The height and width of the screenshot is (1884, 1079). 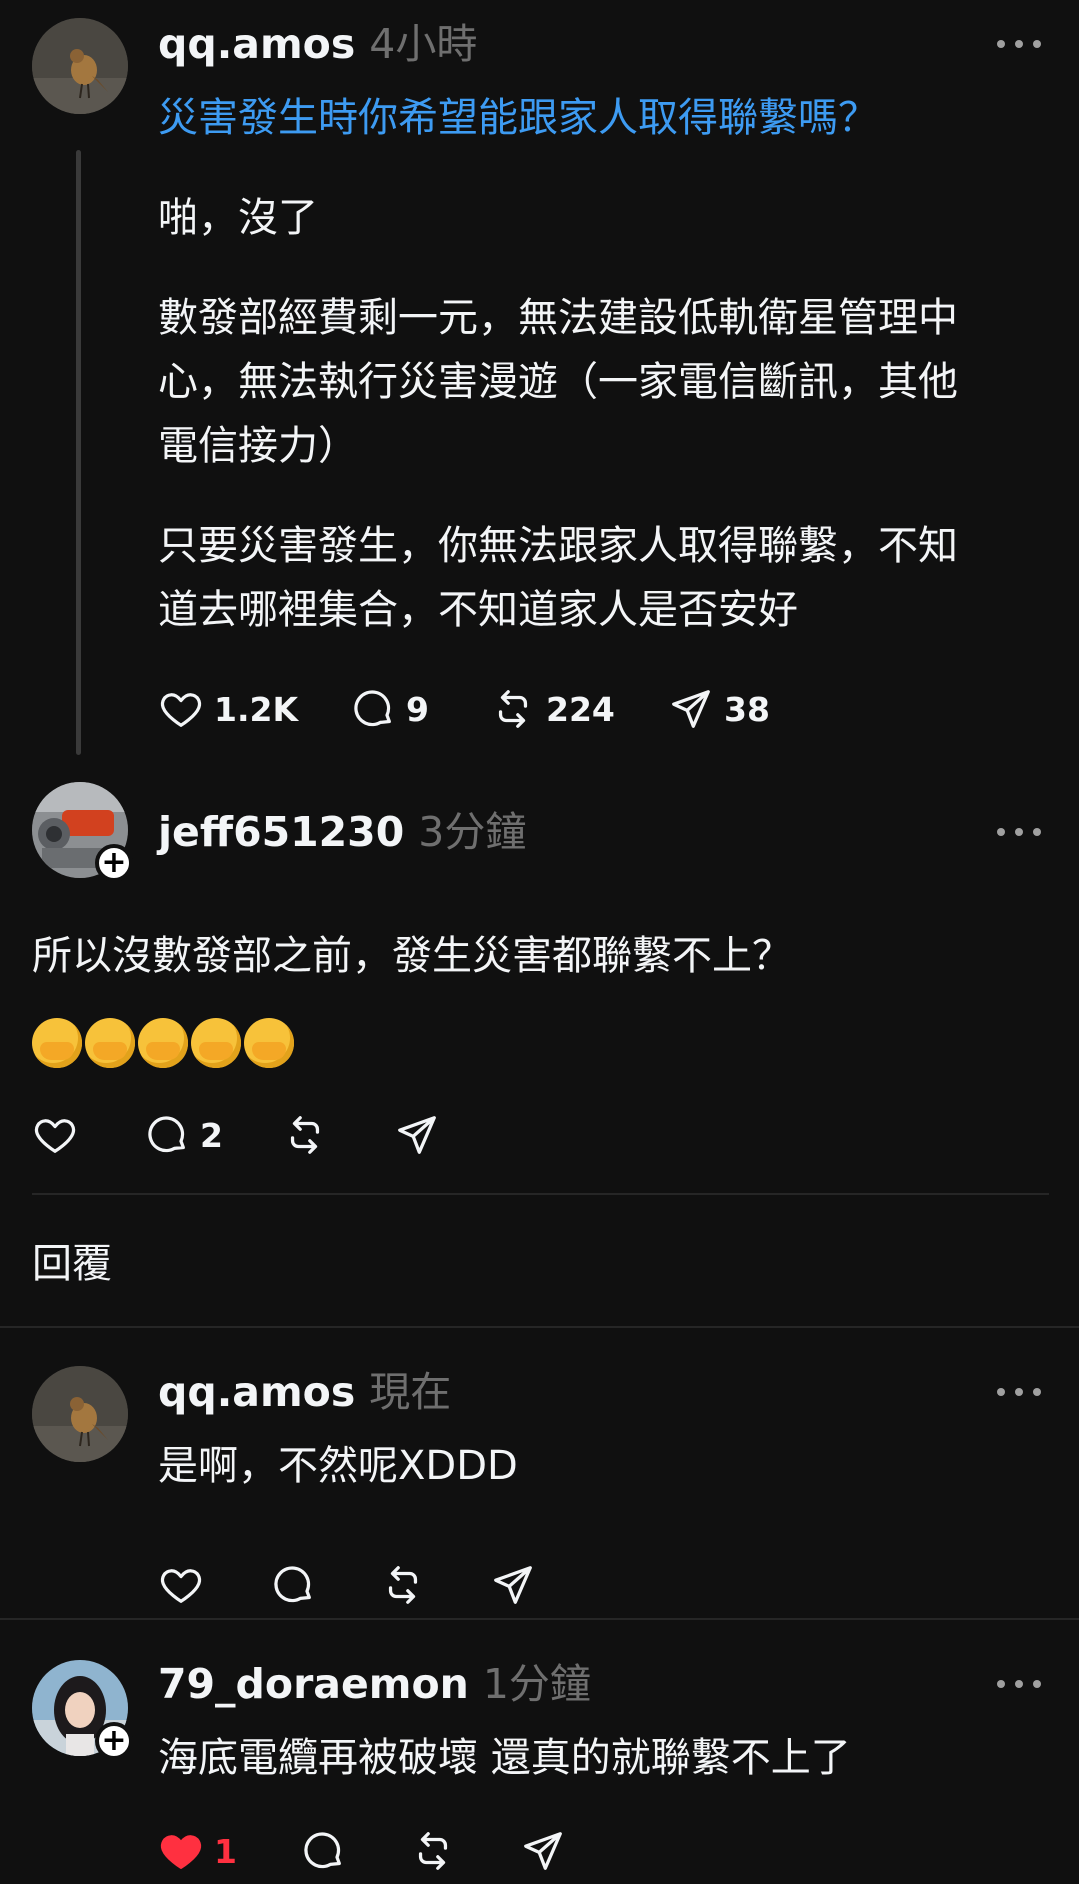 I want to click on reply-text: 是啊，不然呢XDDD, so click(x=338, y=1466).